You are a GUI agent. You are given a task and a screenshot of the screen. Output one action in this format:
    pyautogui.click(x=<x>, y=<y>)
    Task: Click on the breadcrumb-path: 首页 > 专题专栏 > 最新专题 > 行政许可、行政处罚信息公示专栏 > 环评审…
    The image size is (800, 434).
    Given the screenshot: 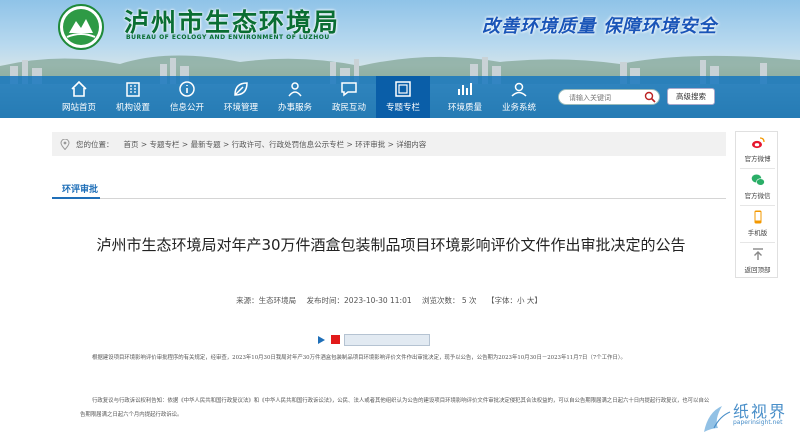 What is the action you would take?
    pyautogui.click(x=275, y=144)
    